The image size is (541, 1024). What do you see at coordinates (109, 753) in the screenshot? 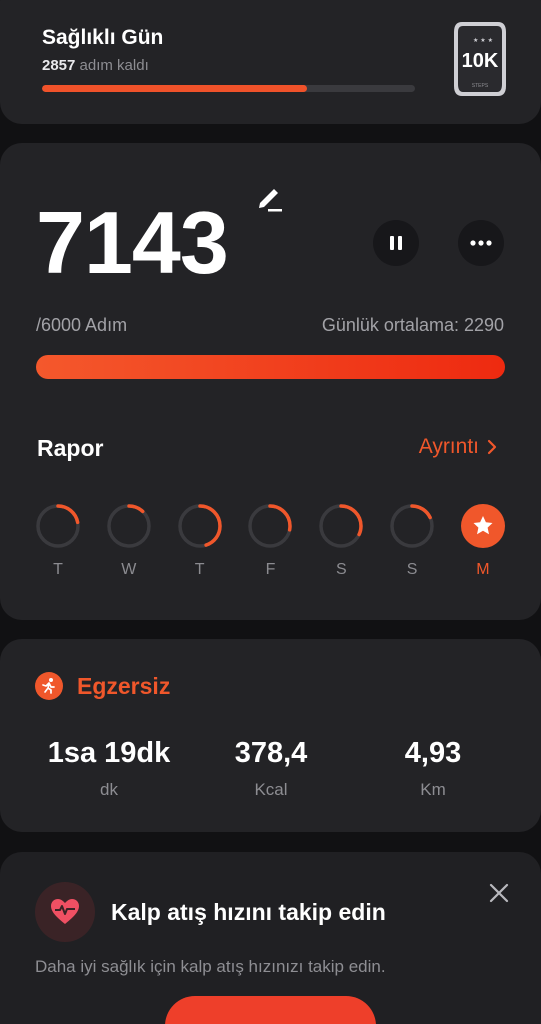
I see `stat-value: 1sa 19dk` at bounding box center [109, 753].